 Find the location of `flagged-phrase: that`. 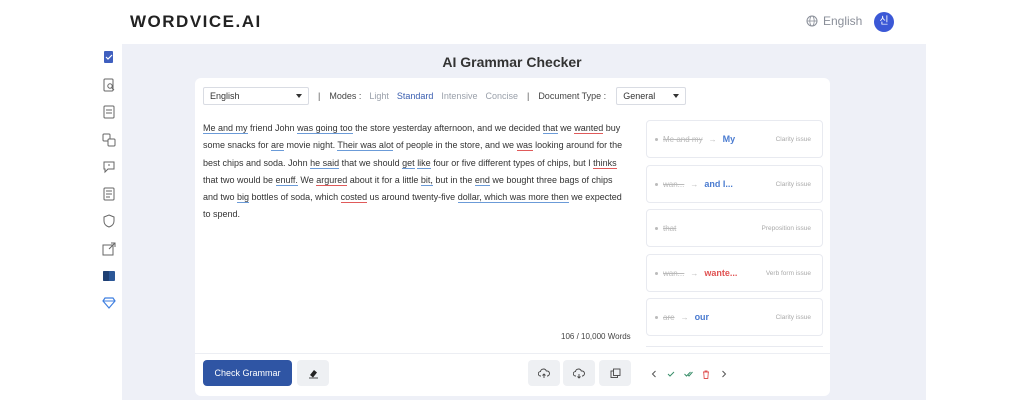

flagged-phrase: that is located at coordinates (550, 128).